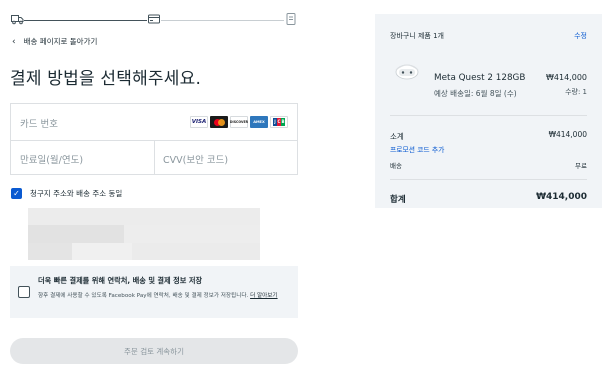  What do you see at coordinates (475, 93) in the screenshot?
I see `delivery-estimate: 예상 배송일: 6월 8일 (수)` at bounding box center [475, 93].